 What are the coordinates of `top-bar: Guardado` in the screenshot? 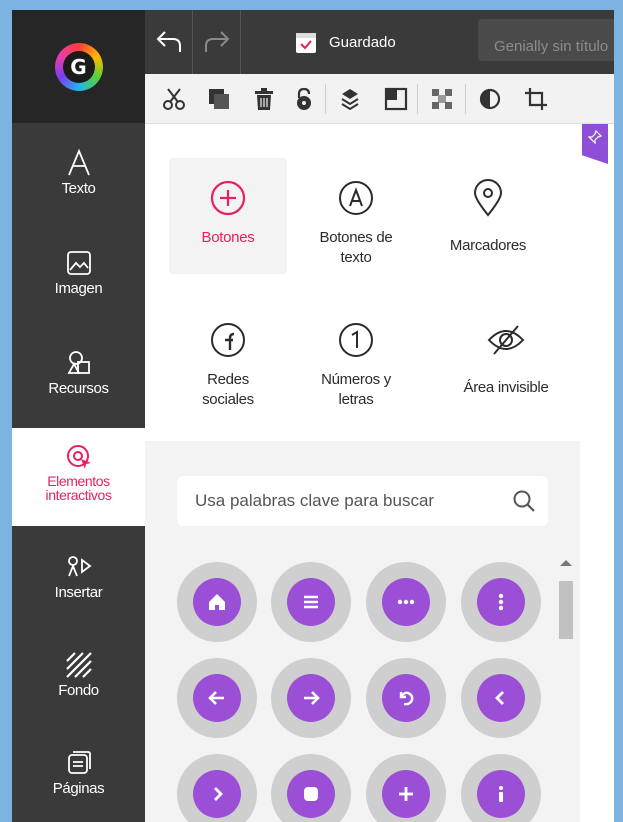 It's located at (379, 42).